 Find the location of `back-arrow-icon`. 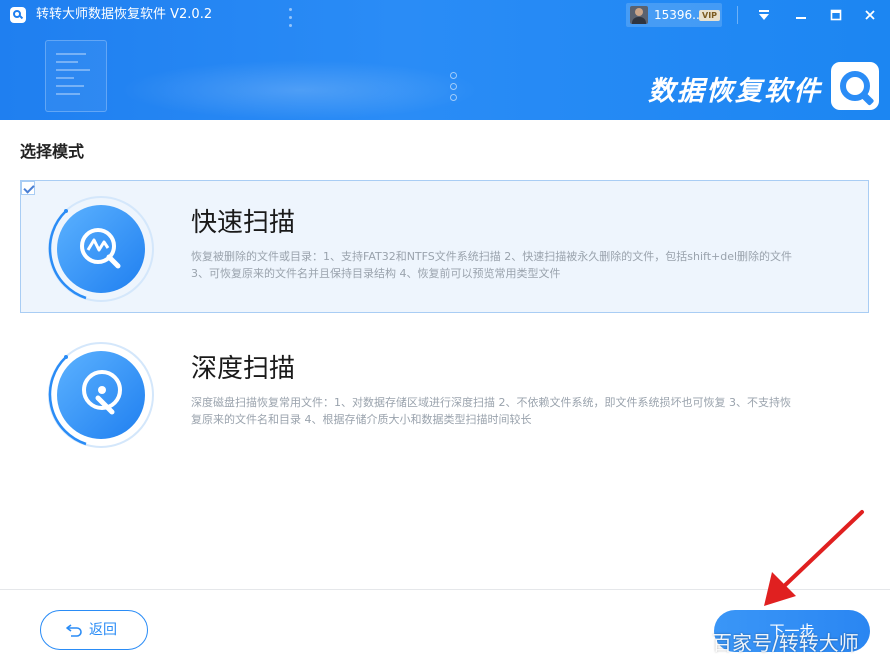

back-arrow-icon is located at coordinates (74, 630).